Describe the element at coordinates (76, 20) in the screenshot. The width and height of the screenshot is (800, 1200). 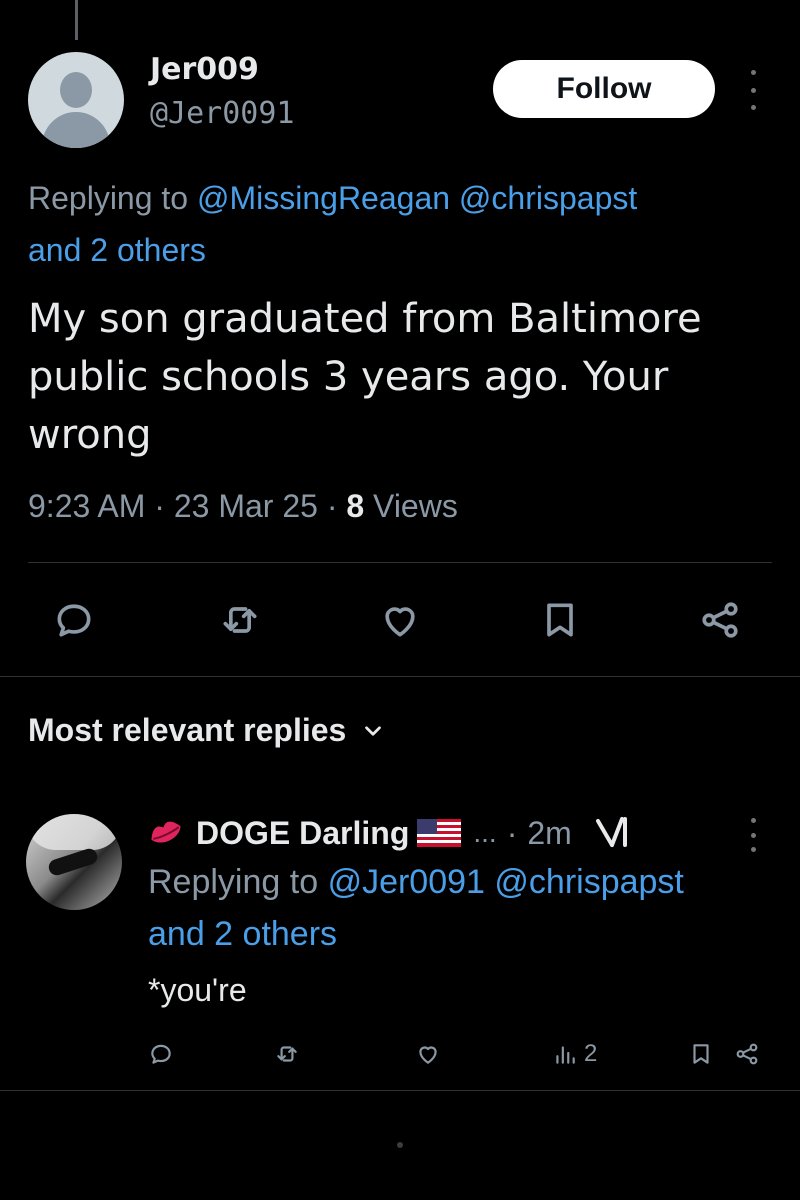
I see `thread-line` at that location.